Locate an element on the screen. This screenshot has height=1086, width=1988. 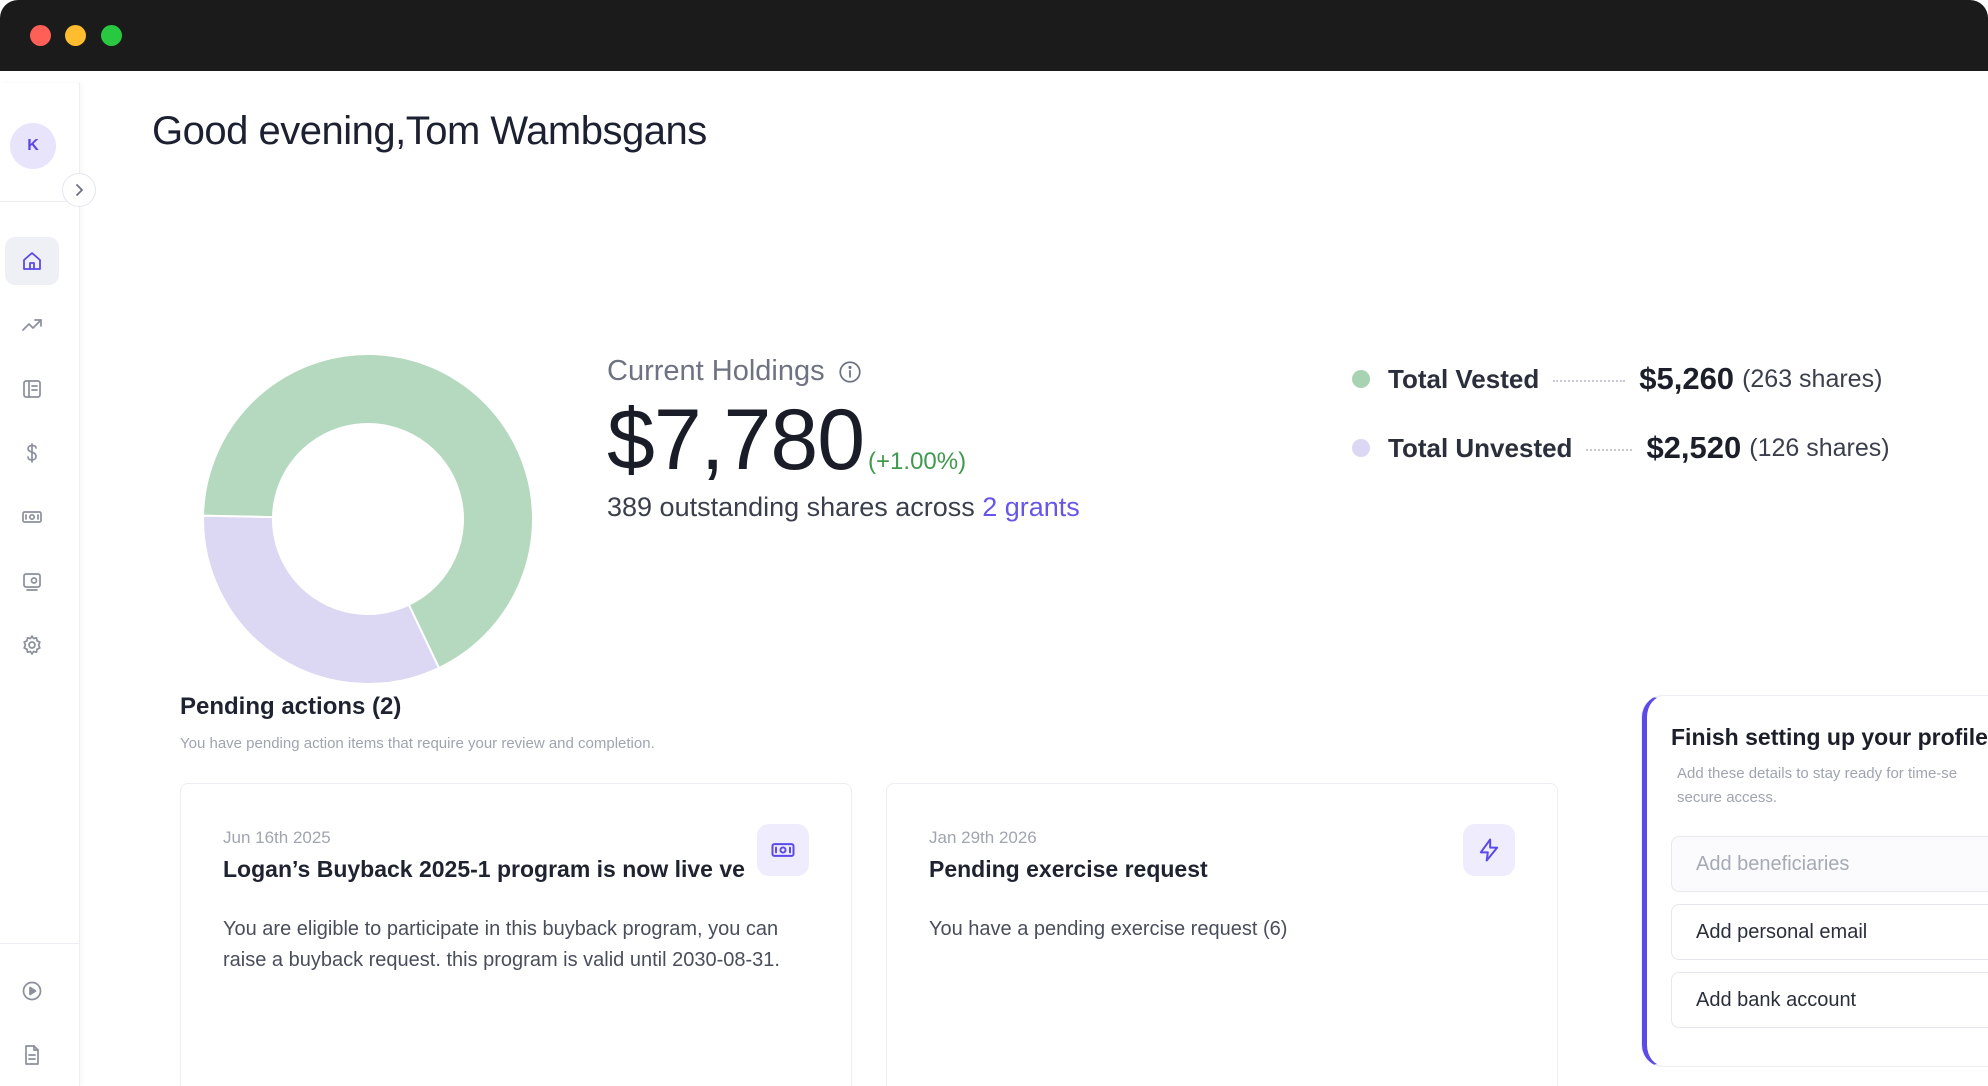
page-title: Good evening,Tom Wambsgans is located at coordinates (429, 131).